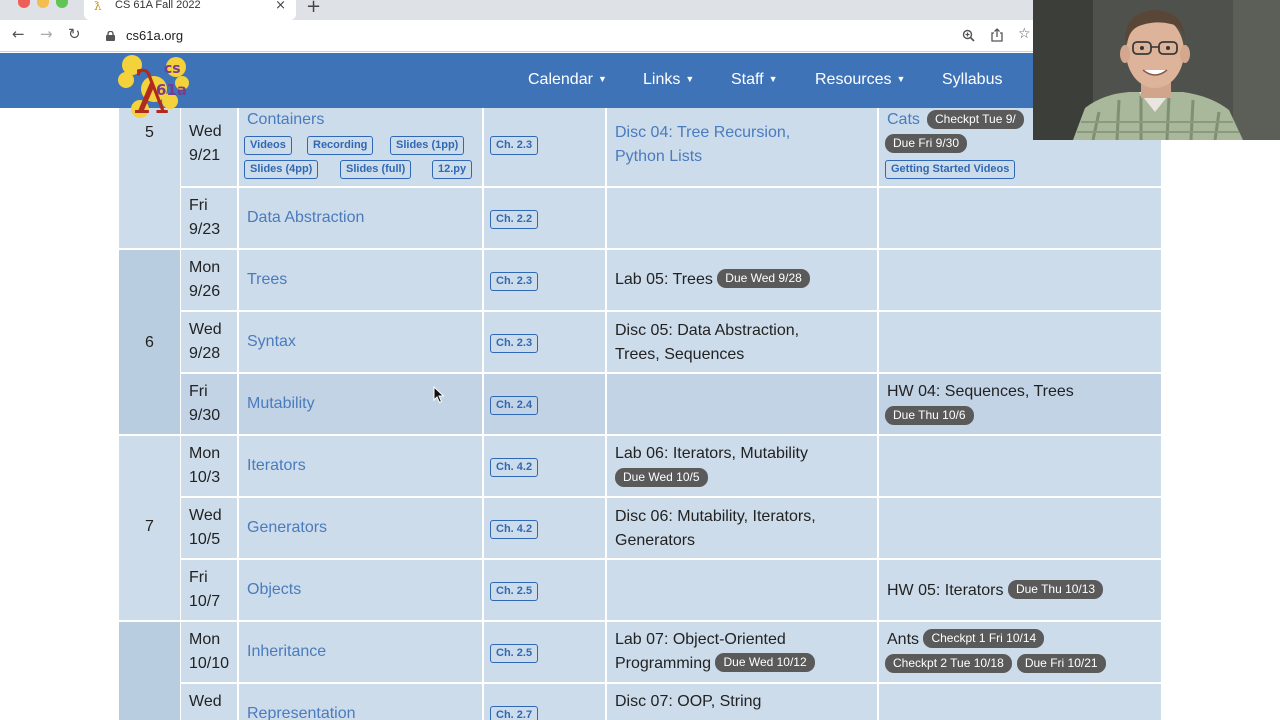 Image resolution: width=1280 pixels, height=720 pixels. What do you see at coordinates (545, 528) in the screenshot?
I see `reading-cell: Ch. 4.2` at bounding box center [545, 528].